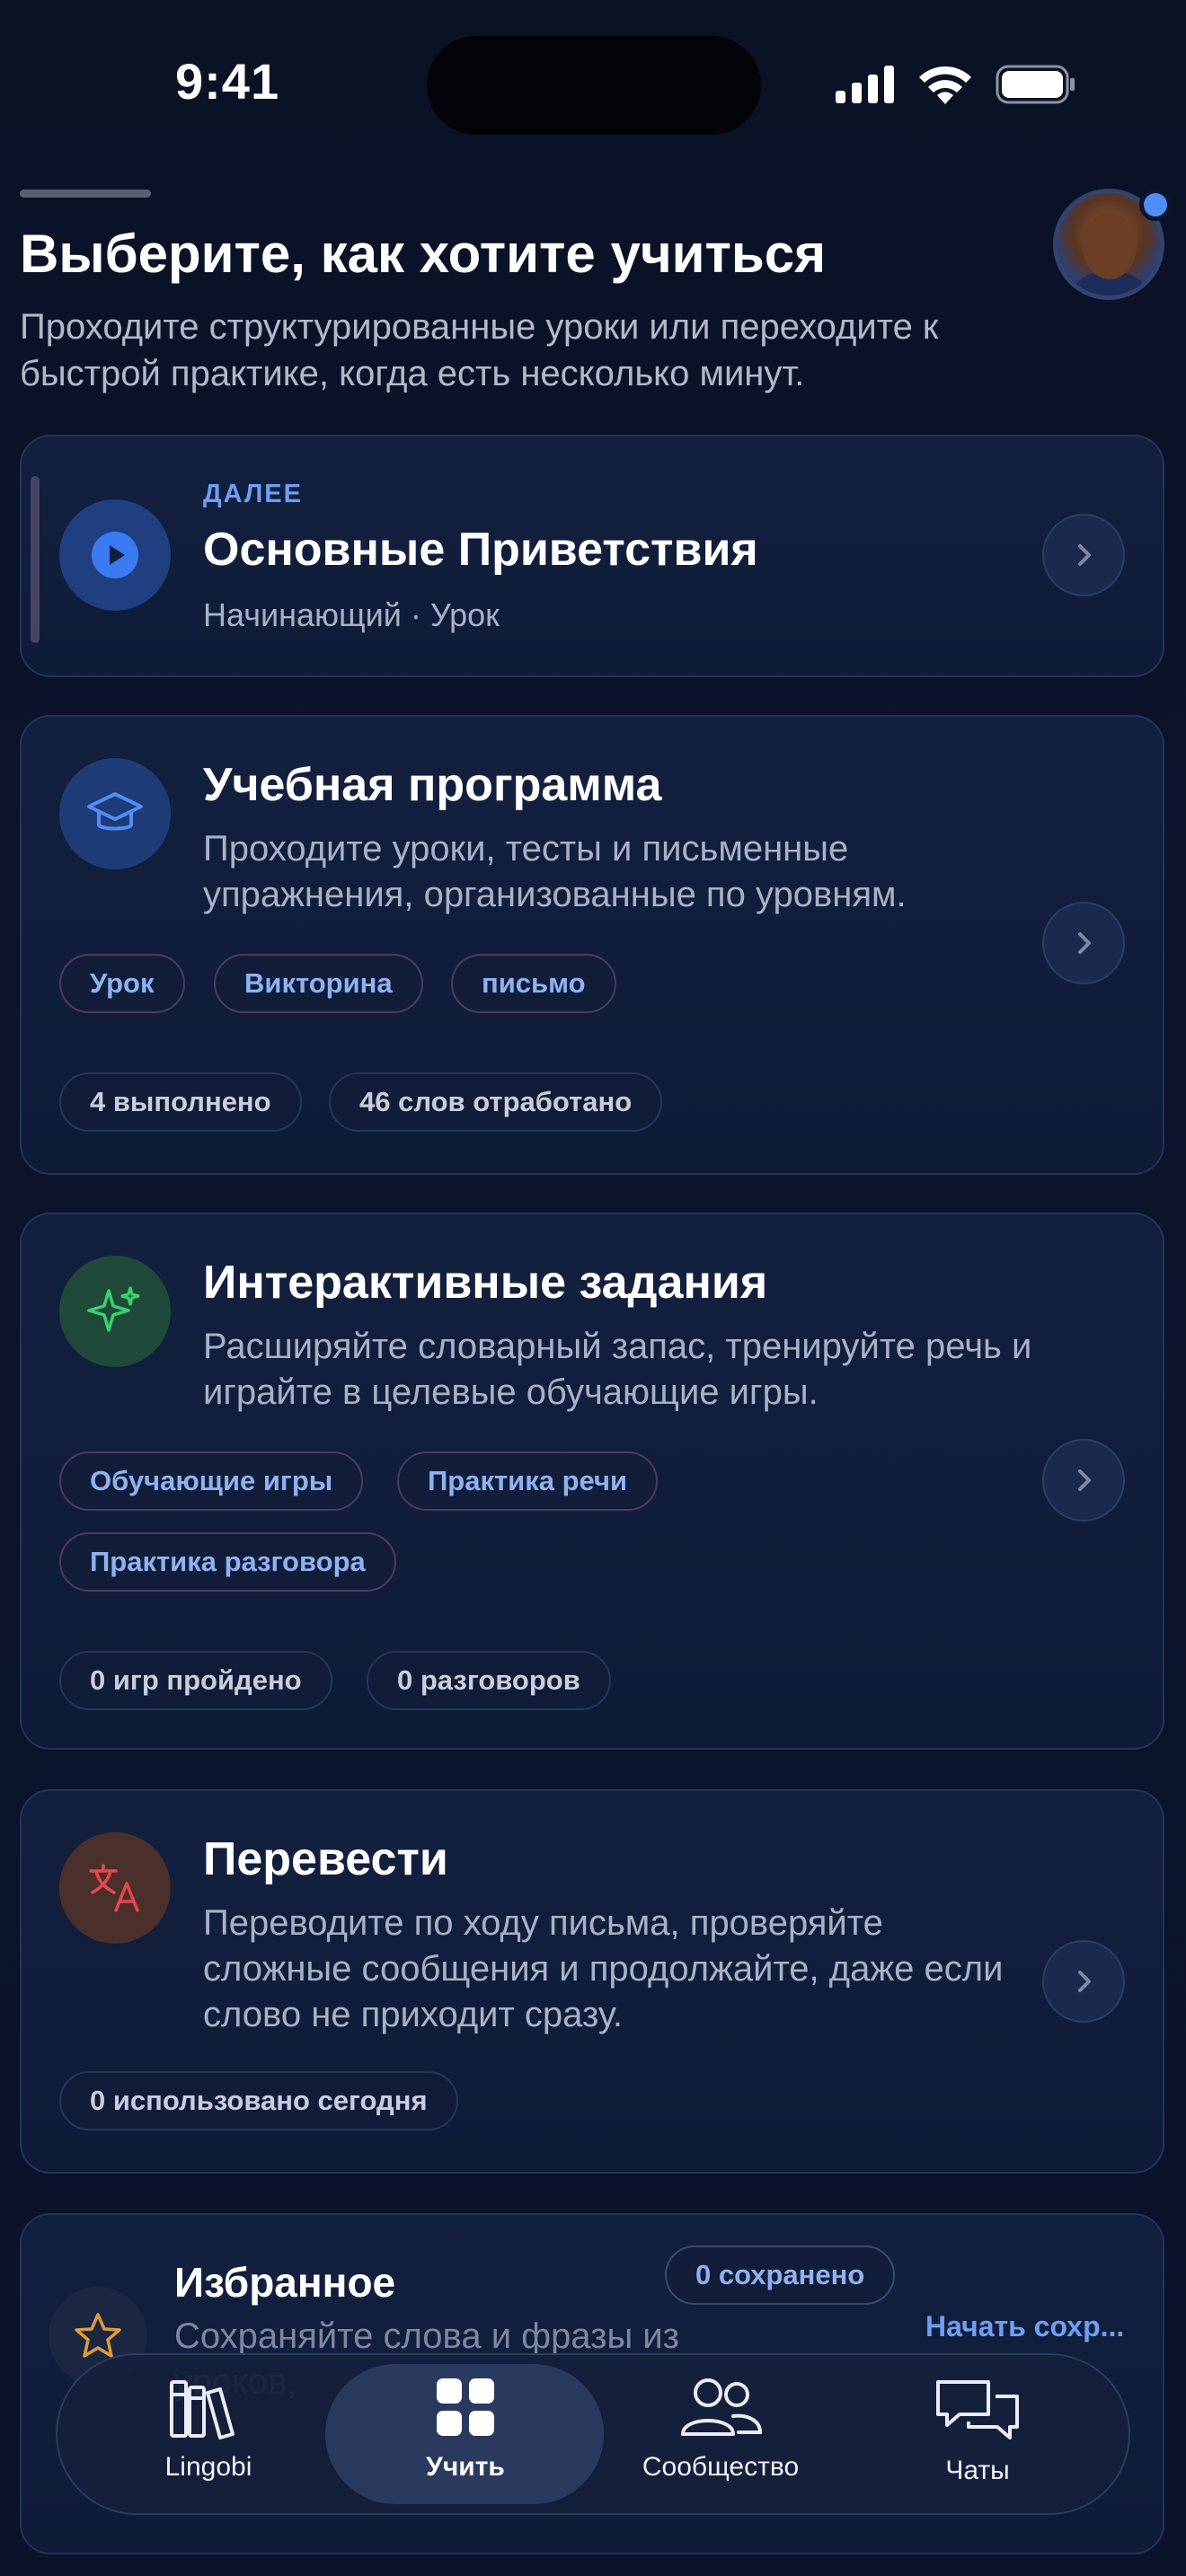 Image resolution: width=1186 pixels, height=2576 pixels. I want to click on next-lesson-title: Основные Приветствия, so click(480, 550).